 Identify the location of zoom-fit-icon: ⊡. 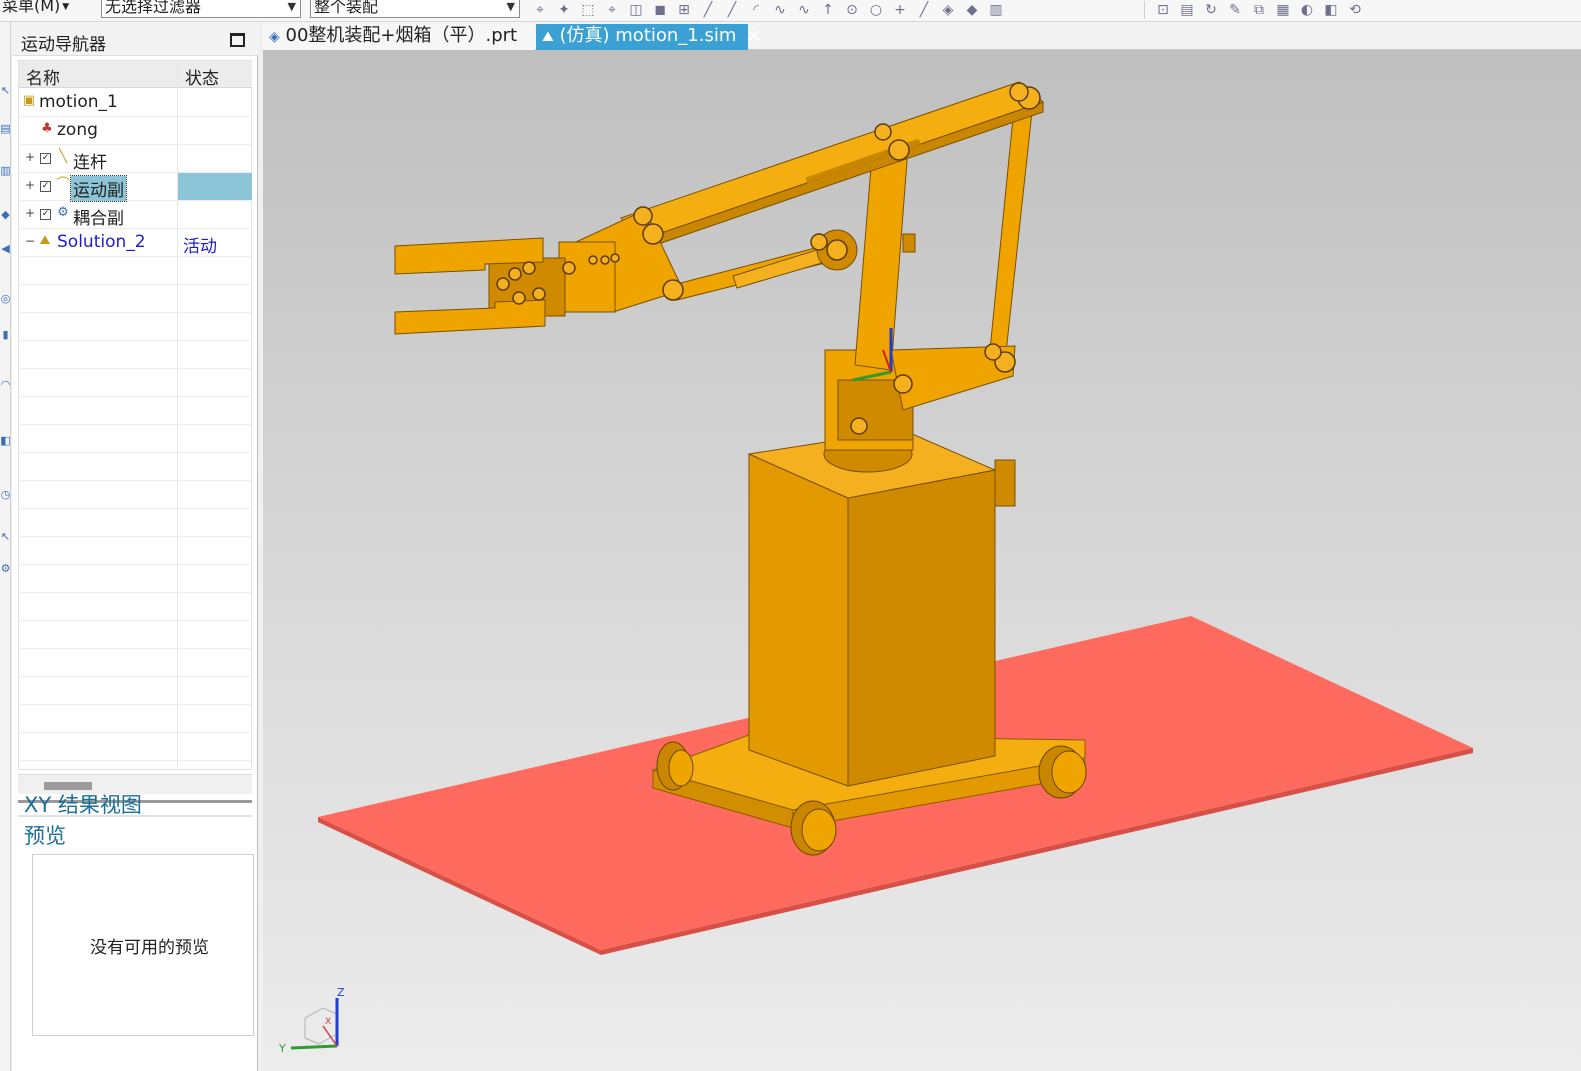
(1163, 10).